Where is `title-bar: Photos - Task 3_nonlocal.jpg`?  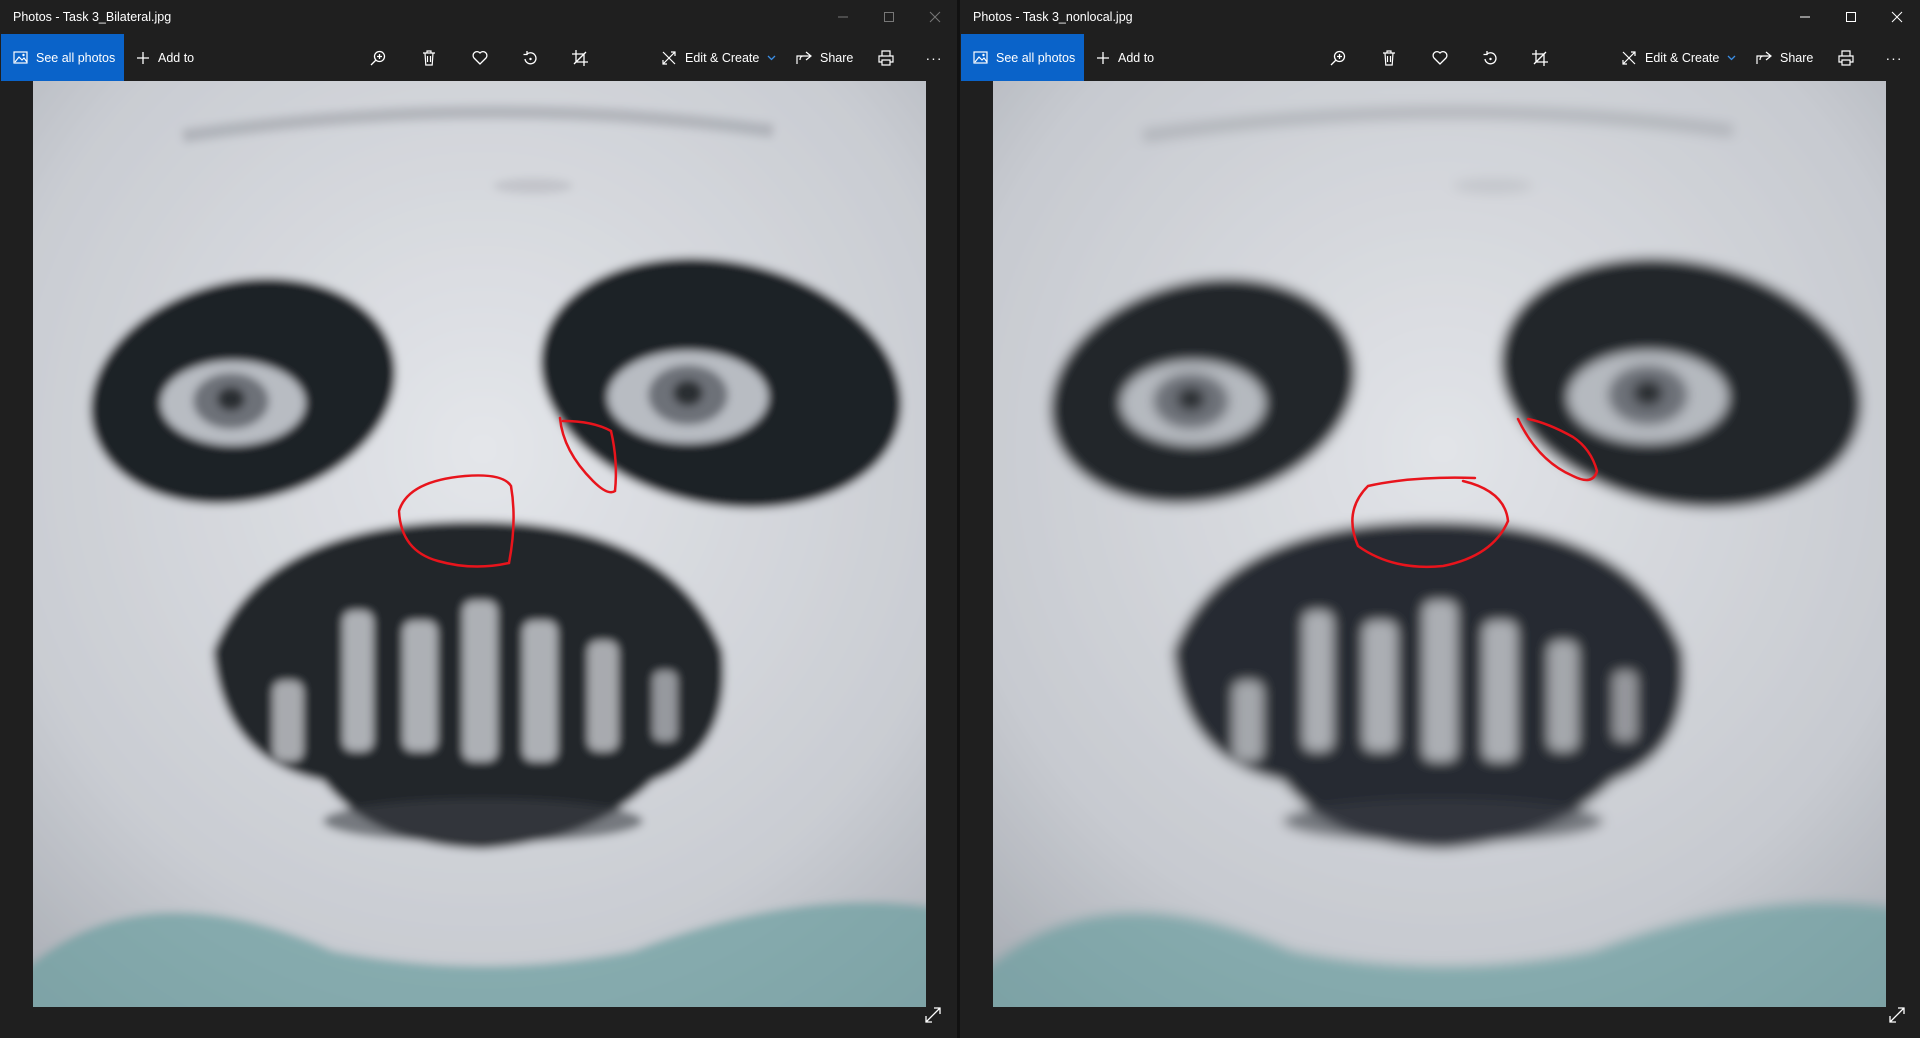
title-bar: Photos - Task 3_nonlocal.jpg is located at coordinates (1440, 17).